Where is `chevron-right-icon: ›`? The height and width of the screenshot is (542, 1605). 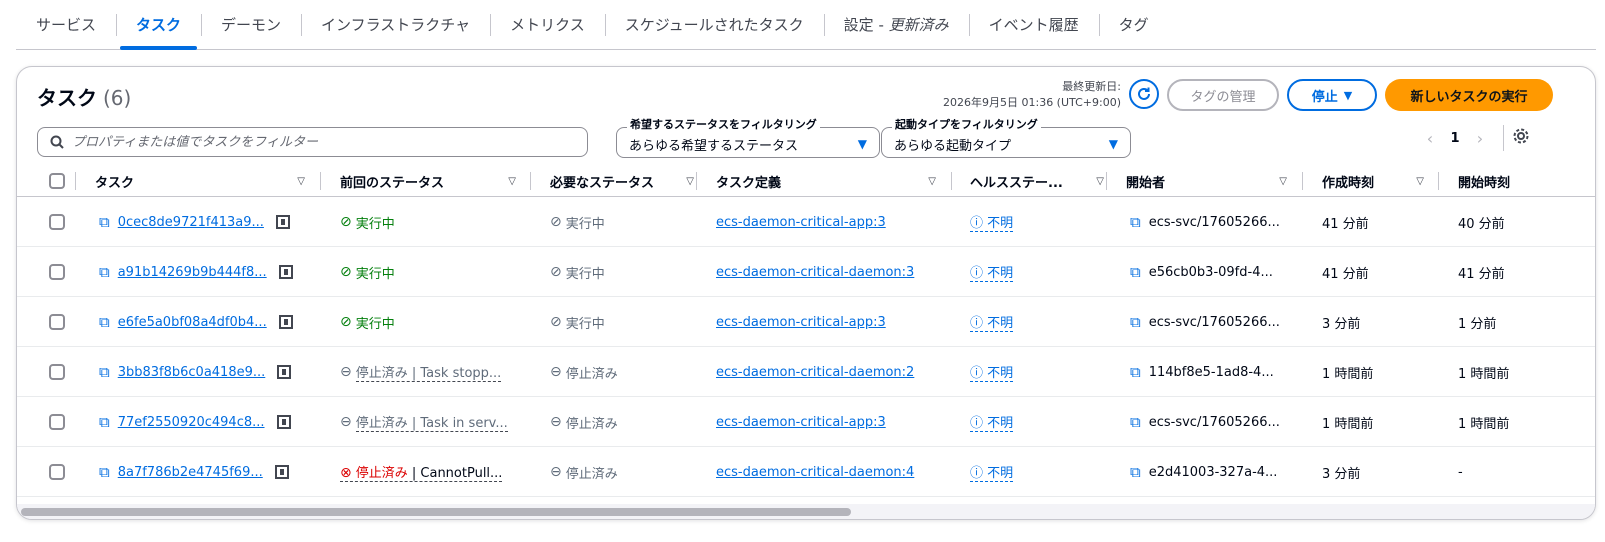
chevron-right-icon: › is located at coordinates (1480, 138).